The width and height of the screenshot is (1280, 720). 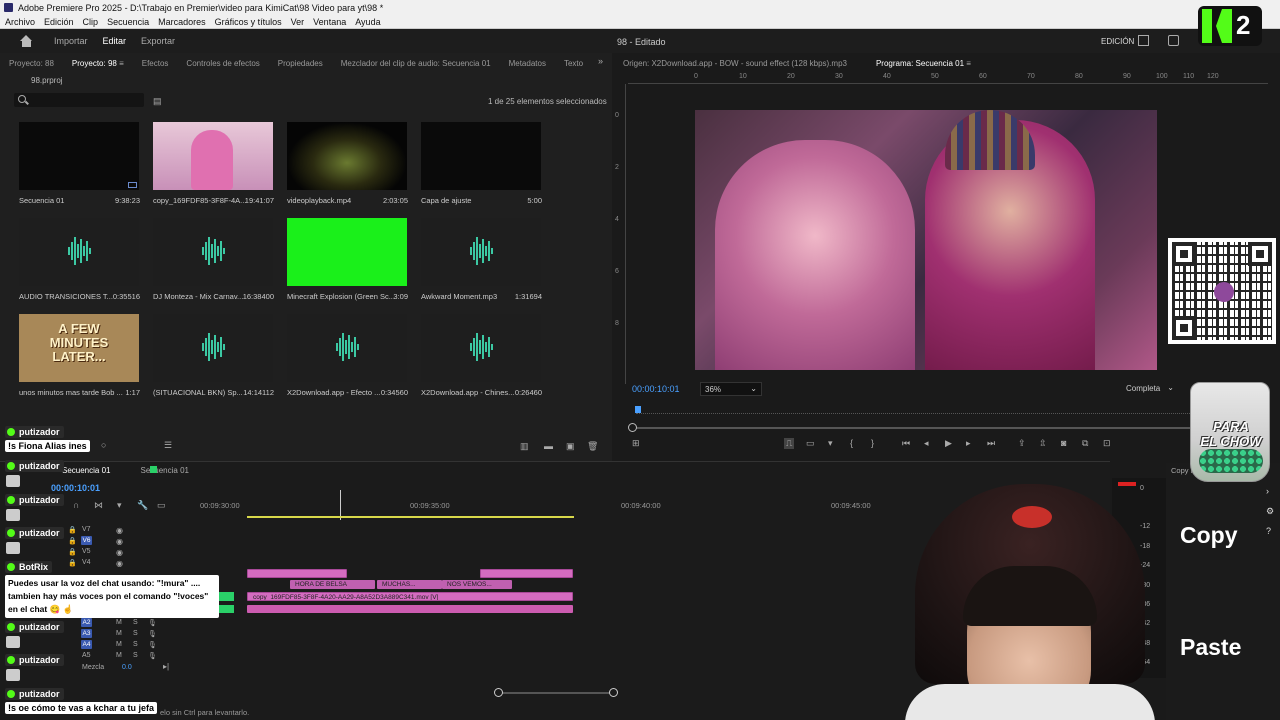 What do you see at coordinates (557, 693) in the screenshot?
I see `timeline-zoom-scrollbar` at bounding box center [557, 693].